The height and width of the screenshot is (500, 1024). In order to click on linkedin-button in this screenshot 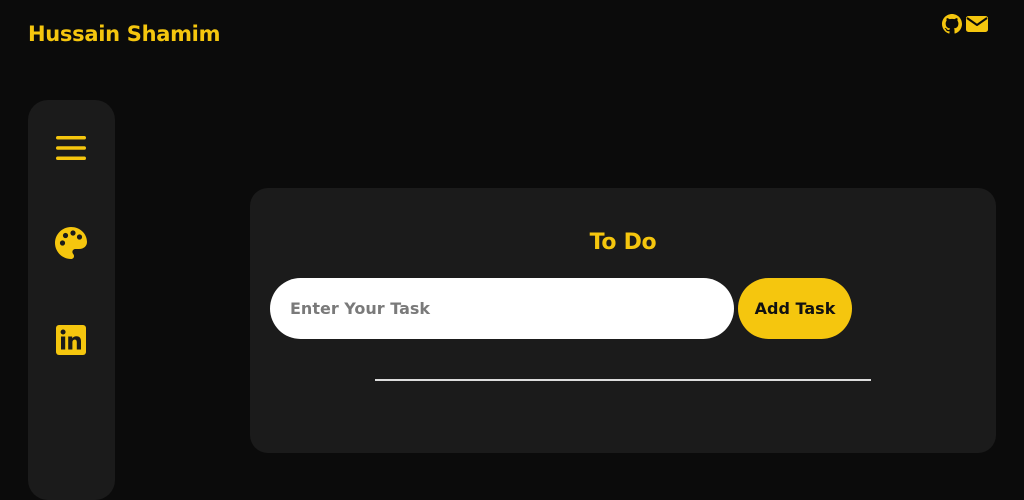, I will do `click(71, 342)`.